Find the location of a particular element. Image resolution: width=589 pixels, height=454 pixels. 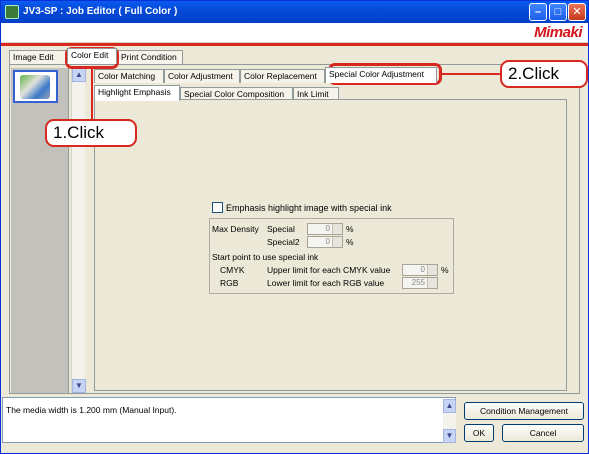

callout-1-leader is located at coordinates (92, 94).